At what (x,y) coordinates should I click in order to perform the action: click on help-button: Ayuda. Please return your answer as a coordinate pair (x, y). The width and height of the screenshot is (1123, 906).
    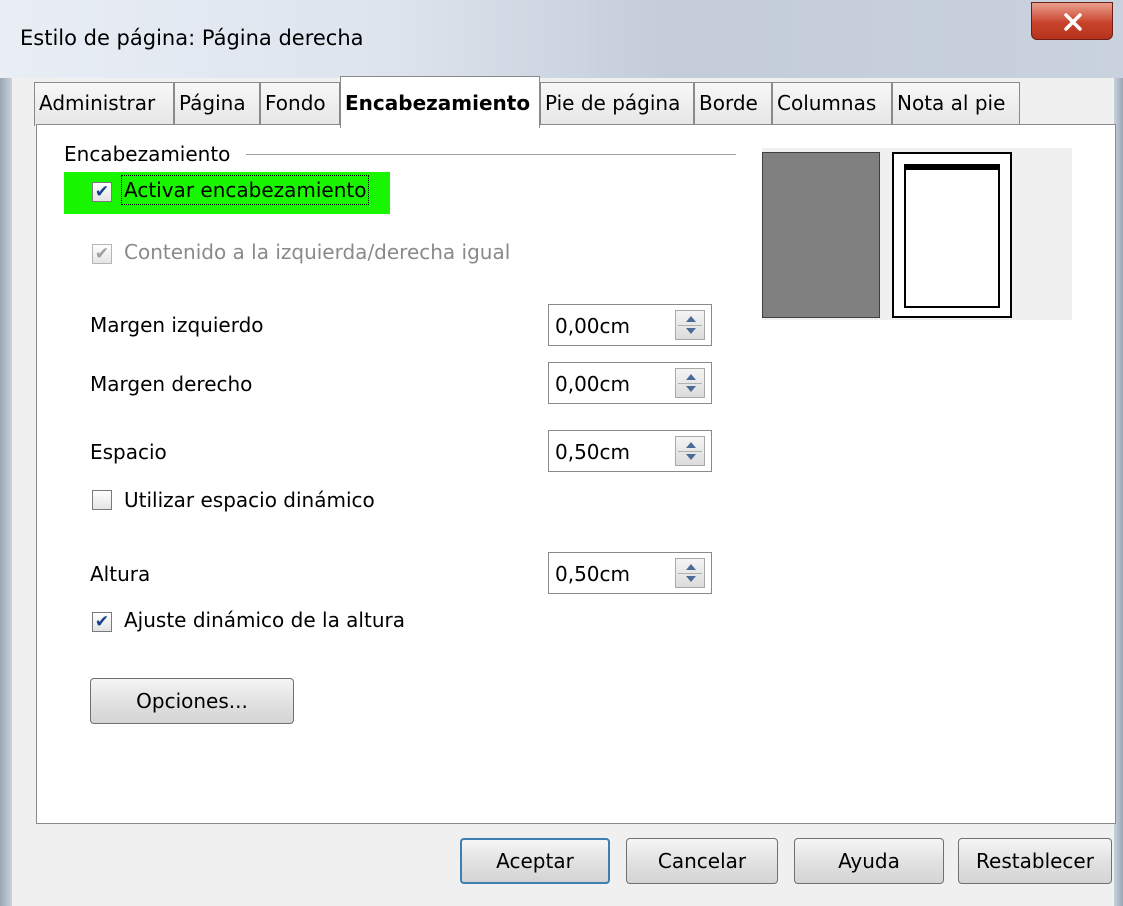
    Looking at the image, I should click on (869, 861).